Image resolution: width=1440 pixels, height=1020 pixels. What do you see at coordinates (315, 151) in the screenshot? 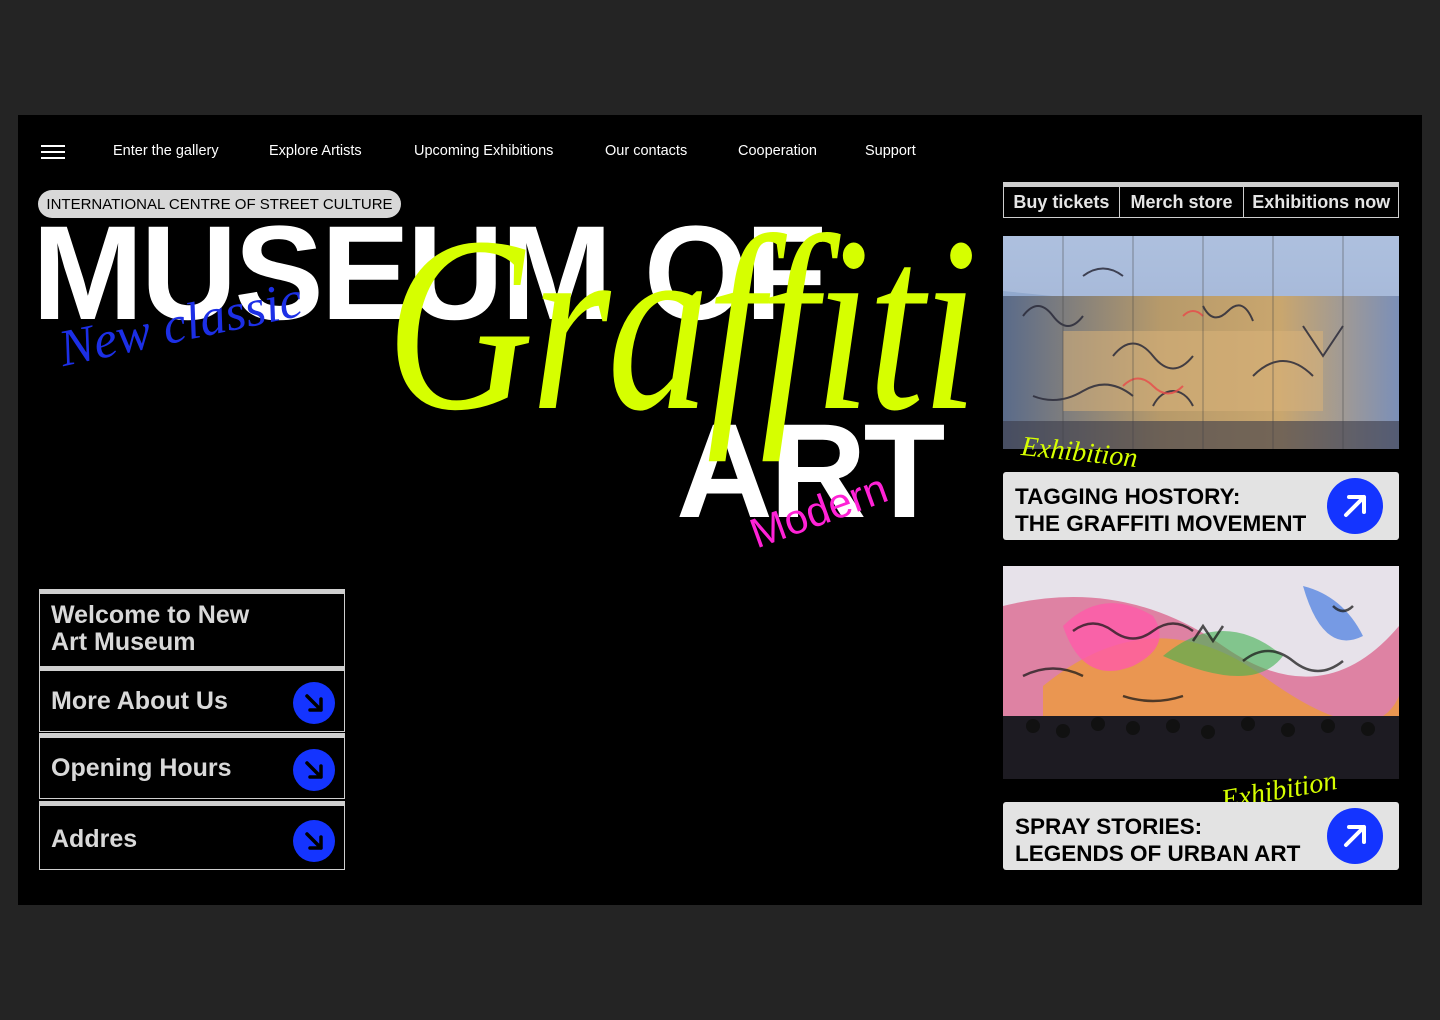
I see `nav-explore-artists: Explore Artists` at bounding box center [315, 151].